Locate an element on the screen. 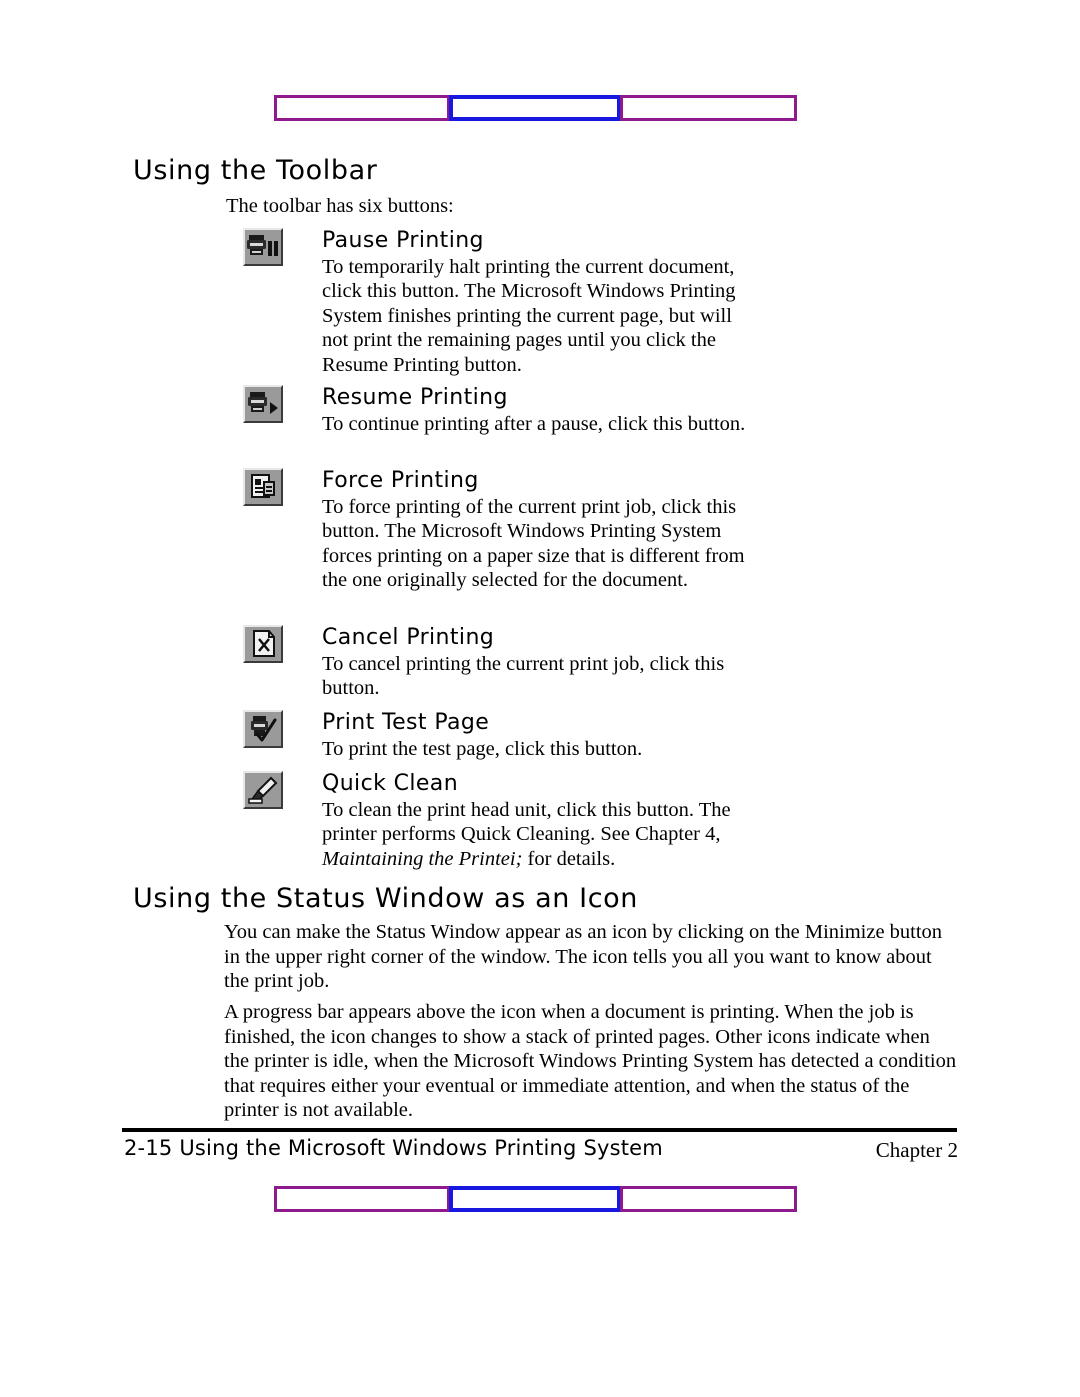 The width and height of the screenshot is (1080, 1397). toolbar-item-title: Print Test Page is located at coordinates (406, 722).